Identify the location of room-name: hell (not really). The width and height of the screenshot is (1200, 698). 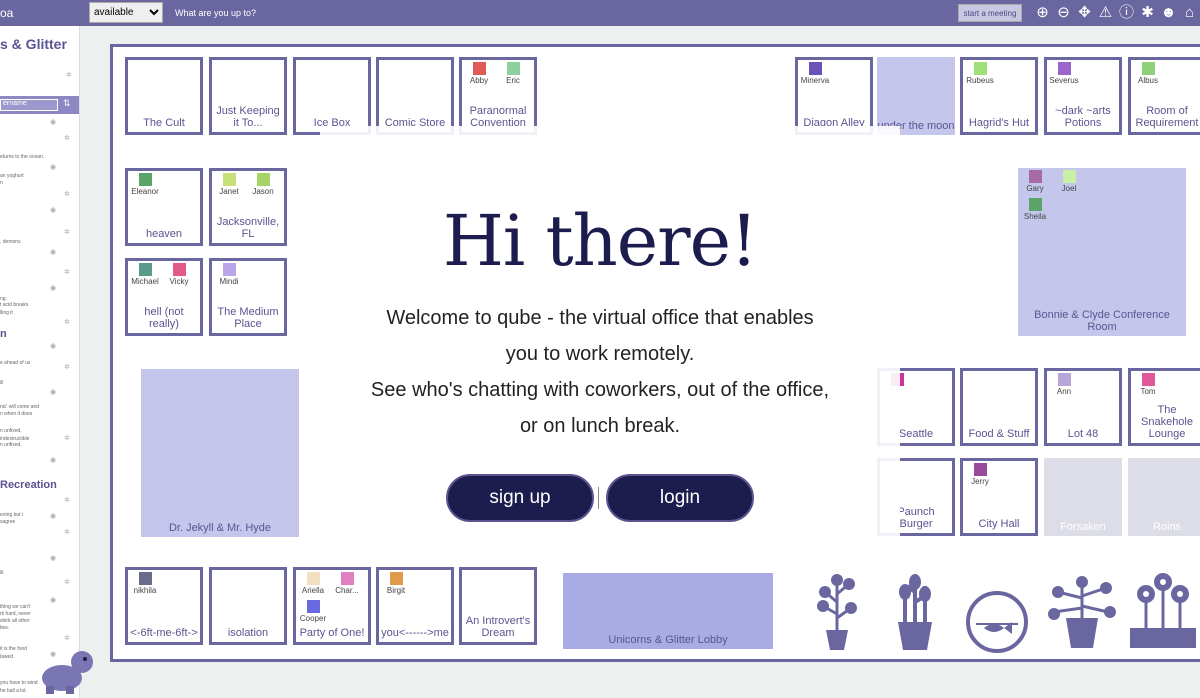
(164, 318).